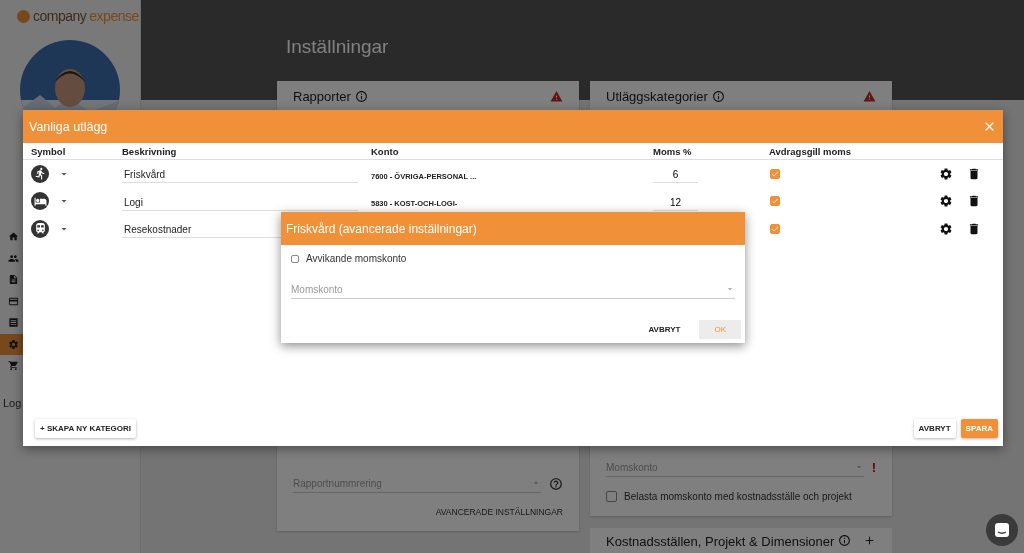  I want to click on page-title: Inställningar, so click(337, 47).